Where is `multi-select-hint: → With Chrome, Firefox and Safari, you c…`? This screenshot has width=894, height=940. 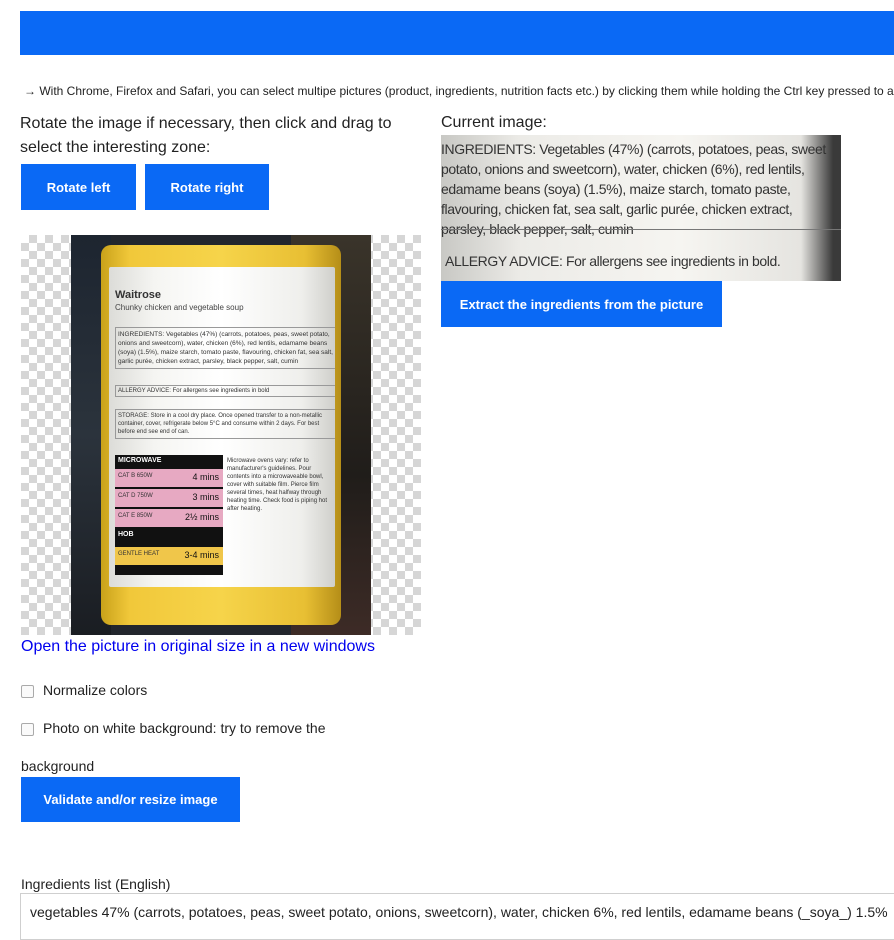
multi-select-hint: → With Chrome, Firefox and Safari, you c… is located at coordinates (459, 91).